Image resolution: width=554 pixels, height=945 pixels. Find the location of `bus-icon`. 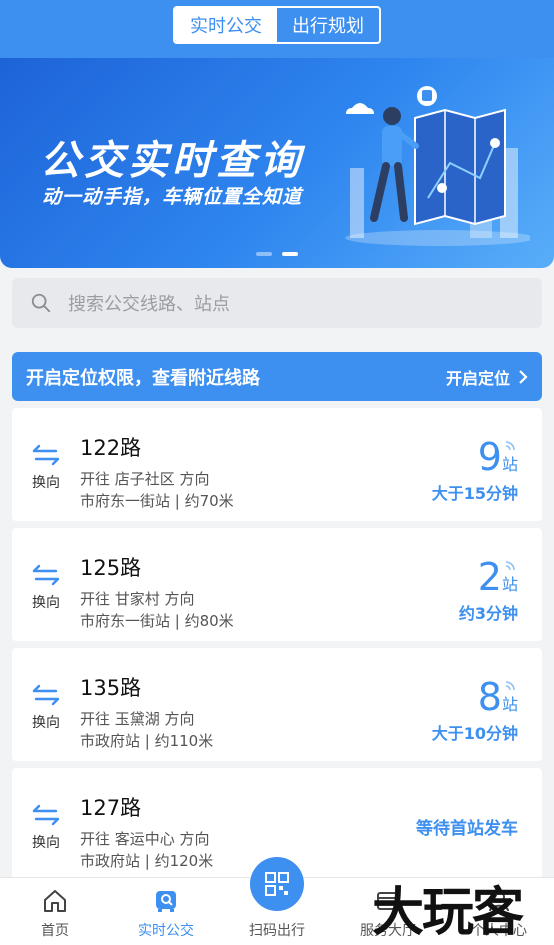

bus-icon is located at coordinates (166, 901).